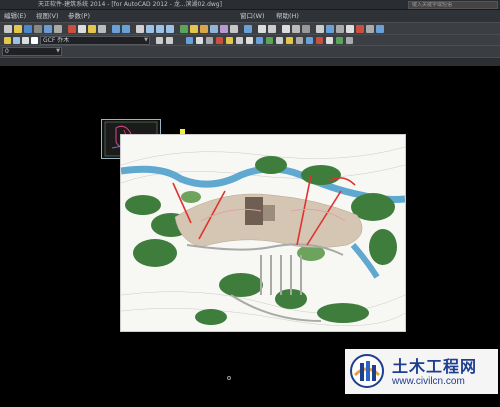 This screenshot has width=500, height=407. Describe the element at coordinates (269, 40) in the screenshot. I see `toolbar2-icon-i` at that location.